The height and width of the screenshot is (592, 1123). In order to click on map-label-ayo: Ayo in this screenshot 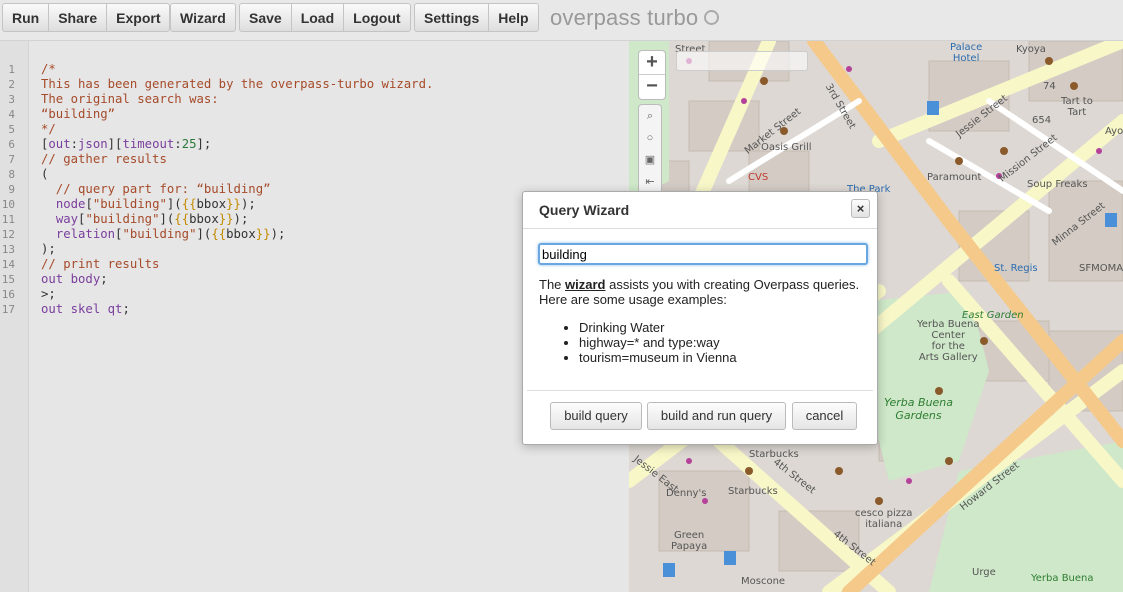, I will do `click(1114, 131)`.